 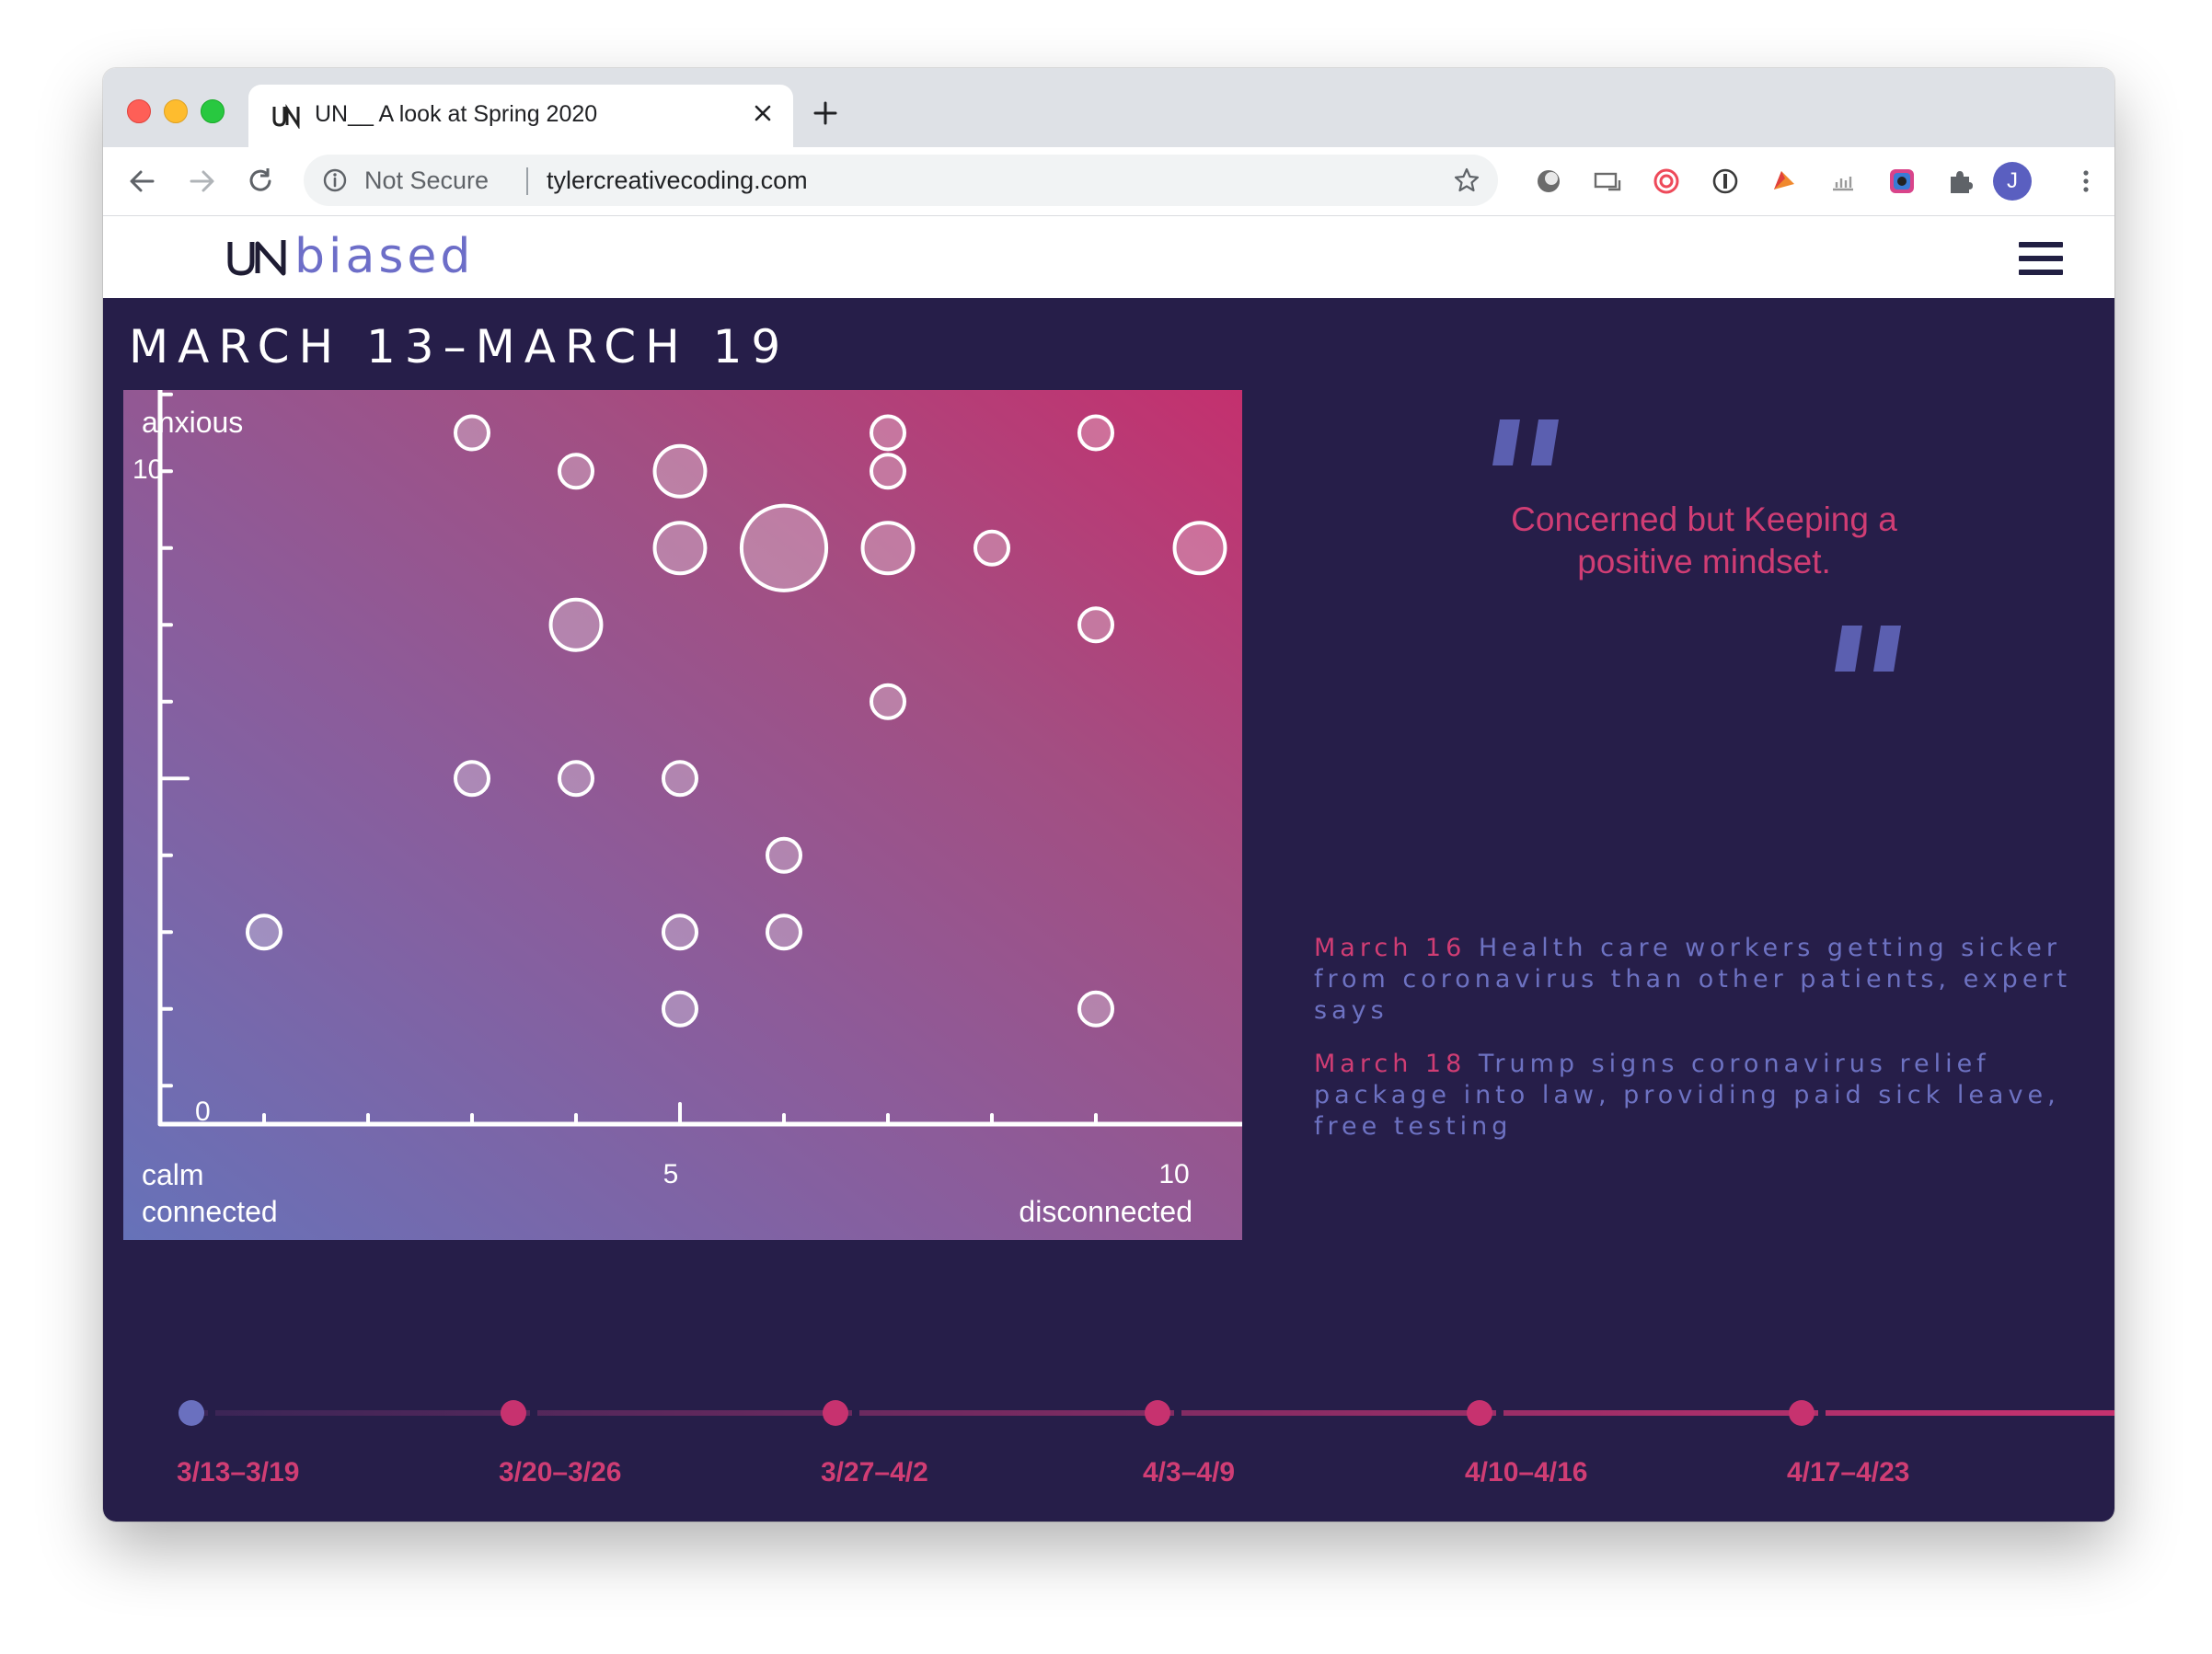 What do you see at coordinates (825, 113) in the screenshot?
I see `new-tab-icon` at bounding box center [825, 113].